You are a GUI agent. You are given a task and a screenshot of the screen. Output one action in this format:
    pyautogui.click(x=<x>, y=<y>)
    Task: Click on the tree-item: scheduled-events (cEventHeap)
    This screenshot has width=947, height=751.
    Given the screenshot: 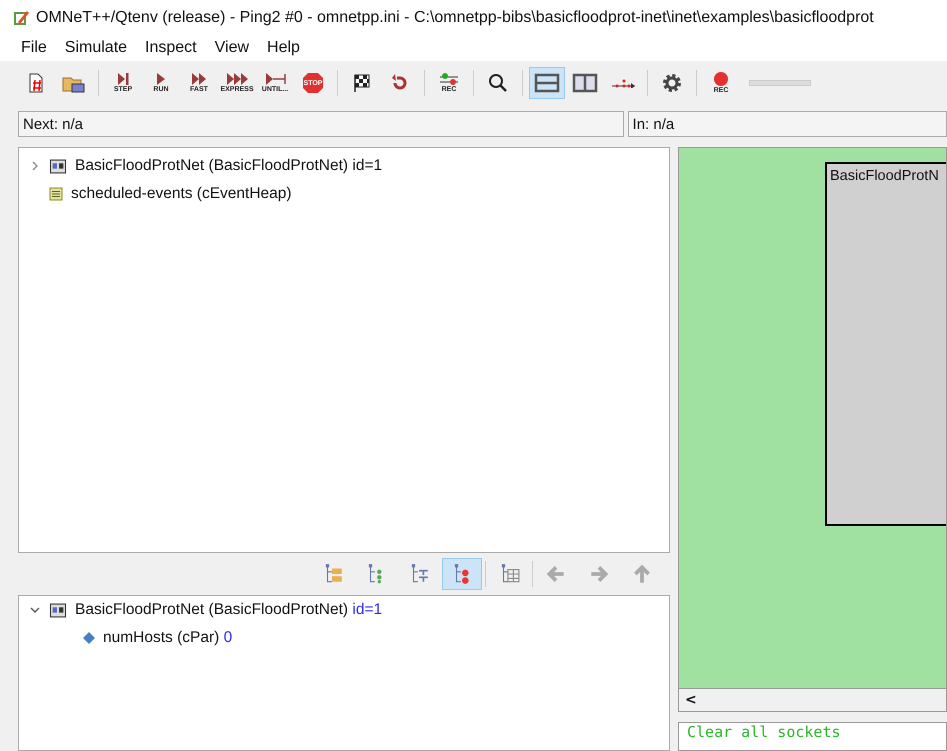 What is the action you would take?
    pyautogui.click(x=181, y=194)
    